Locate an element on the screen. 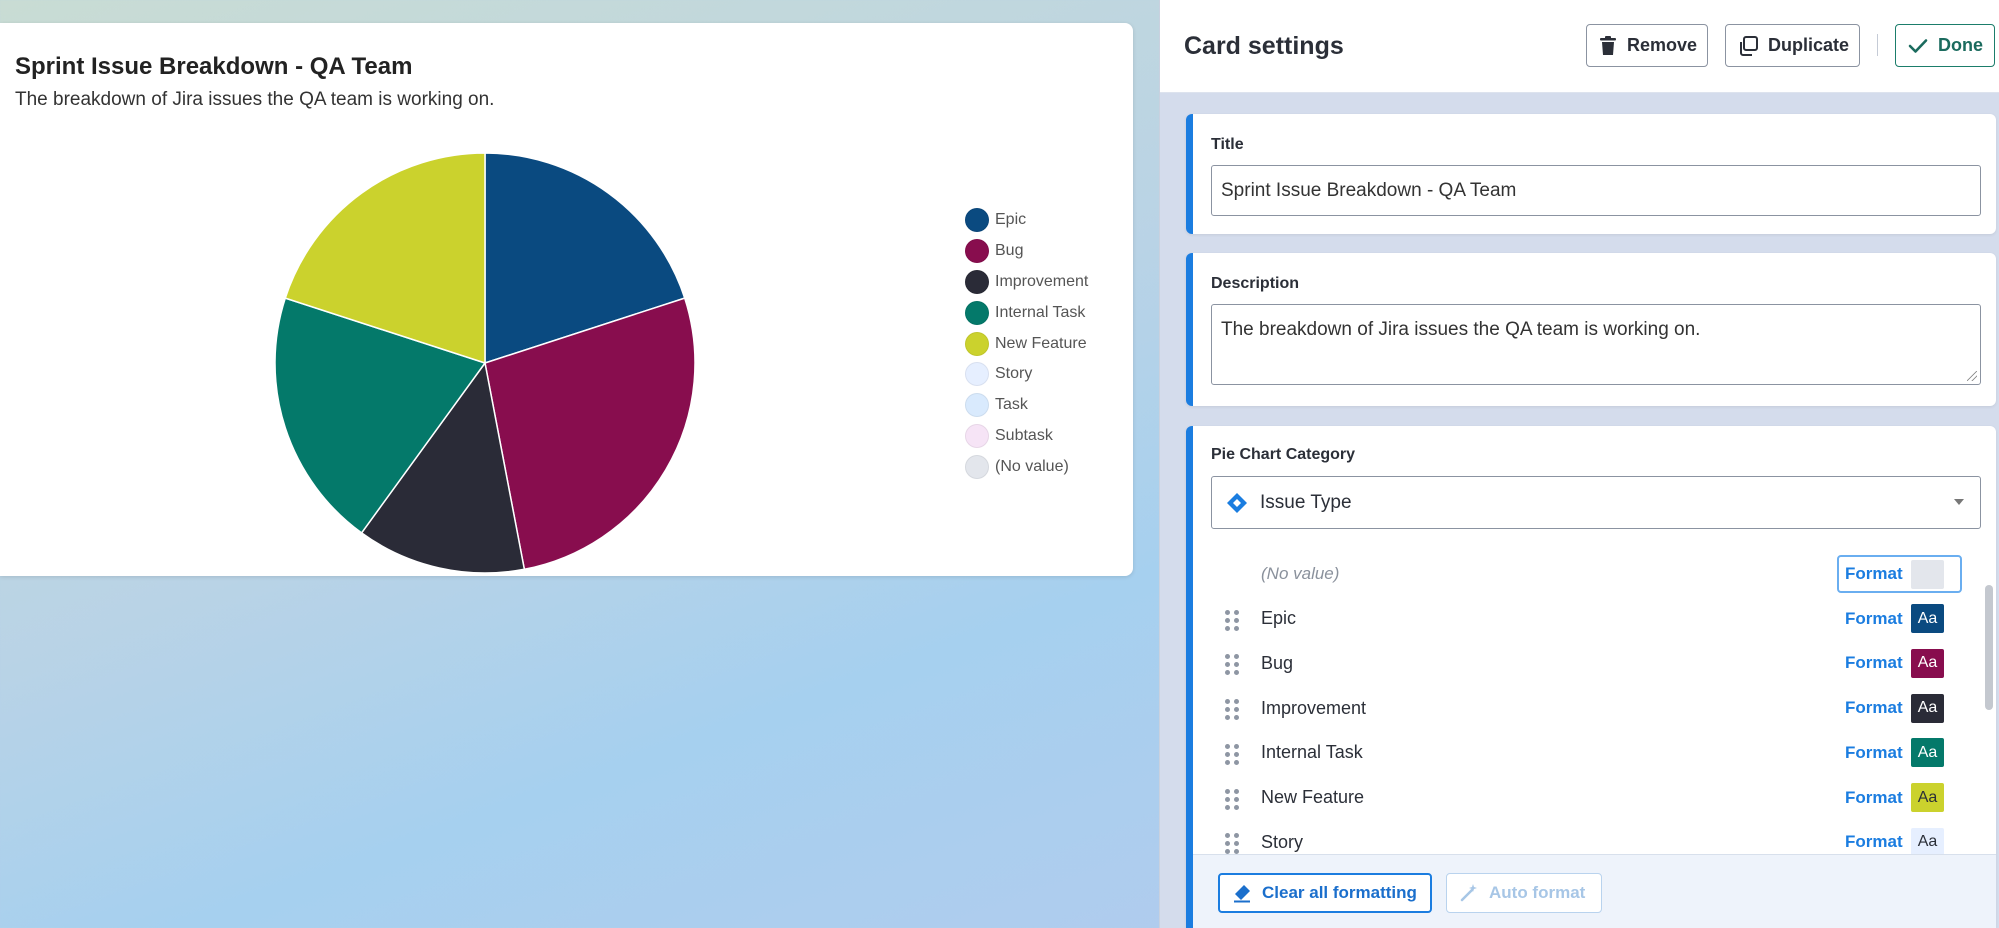 This screenshot has height=928, width=1999. clear-formatting-button: Clear all formatting is located at coordinates (1325, 893).